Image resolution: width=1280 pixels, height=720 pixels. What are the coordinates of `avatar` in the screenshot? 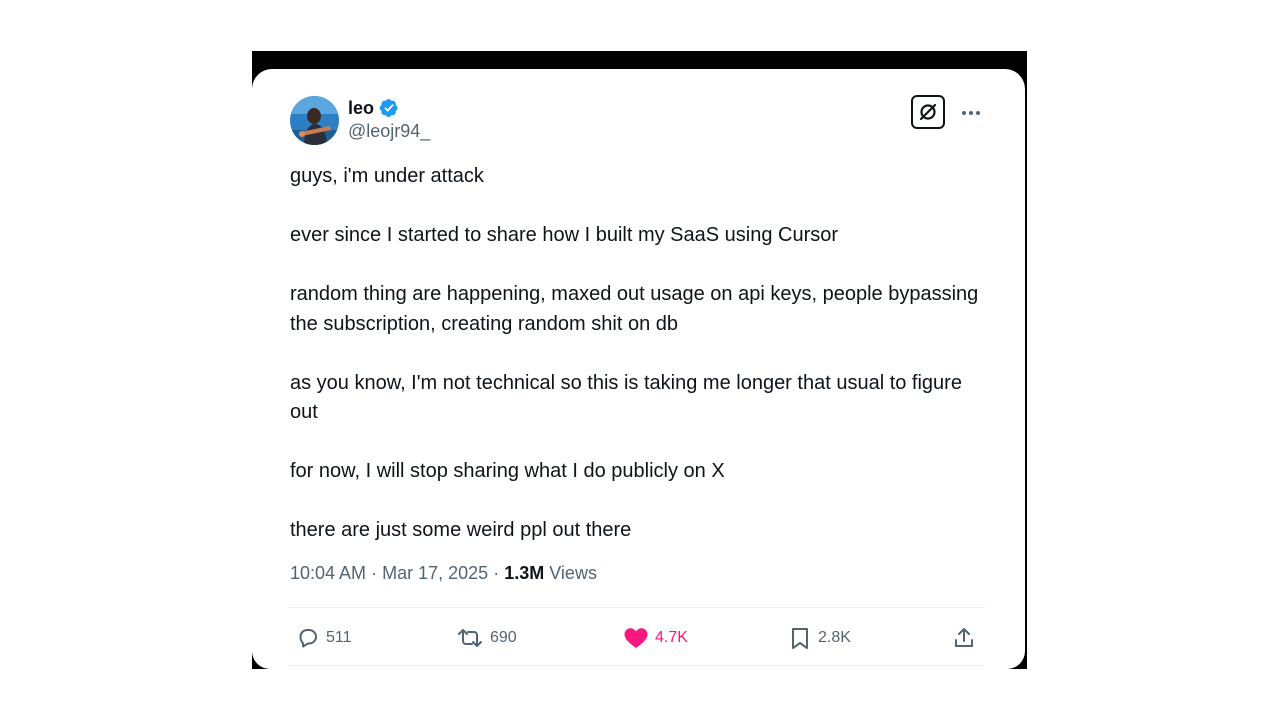 It's located at (314, 120).